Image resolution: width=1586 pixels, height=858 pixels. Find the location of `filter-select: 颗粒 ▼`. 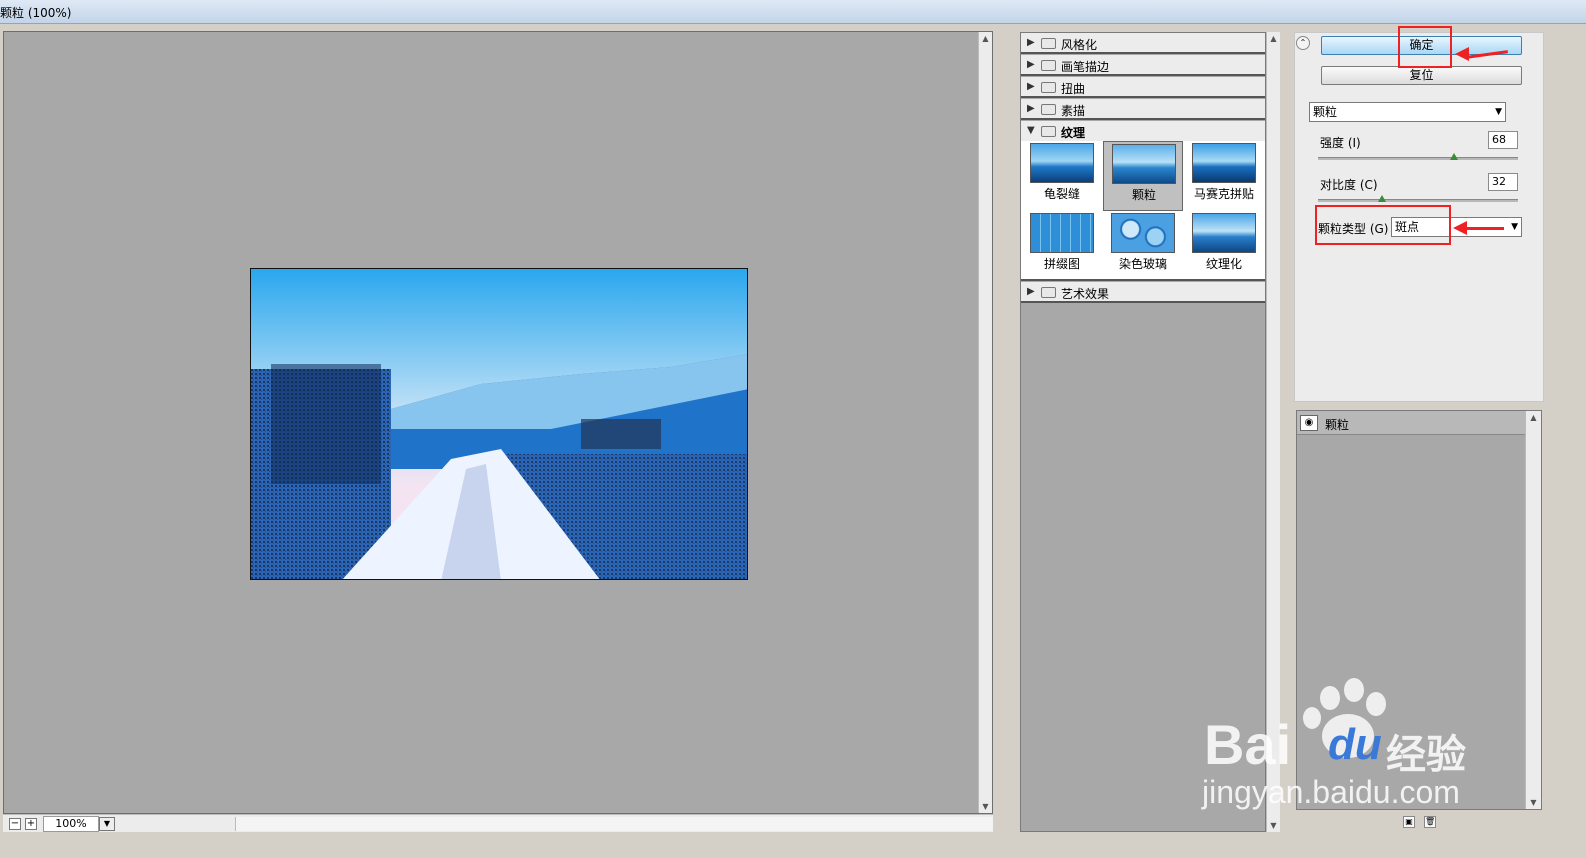

filter-select: 颗粒 ▼ is located at coordinates (1407, 112).